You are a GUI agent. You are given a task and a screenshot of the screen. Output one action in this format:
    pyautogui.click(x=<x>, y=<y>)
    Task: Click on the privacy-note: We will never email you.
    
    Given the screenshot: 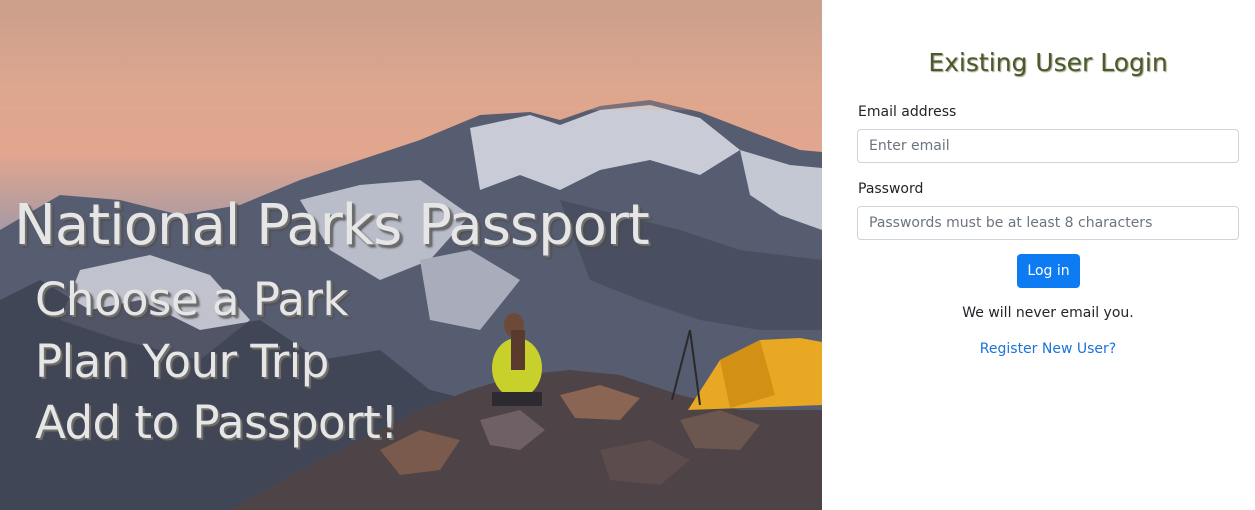 What is the action you would take?
    pyautogui.click(x=1048, y=313)
    